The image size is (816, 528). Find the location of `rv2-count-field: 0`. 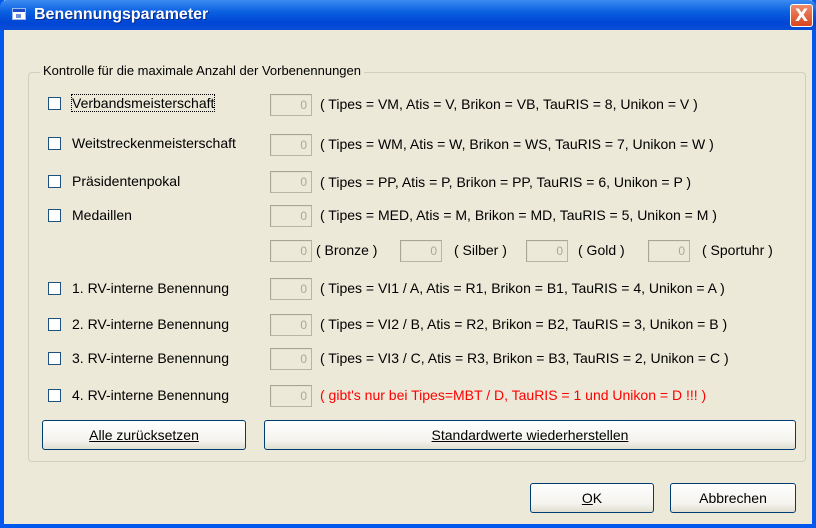

rv2-count-field: 0 is located at coordinates (291, 325).